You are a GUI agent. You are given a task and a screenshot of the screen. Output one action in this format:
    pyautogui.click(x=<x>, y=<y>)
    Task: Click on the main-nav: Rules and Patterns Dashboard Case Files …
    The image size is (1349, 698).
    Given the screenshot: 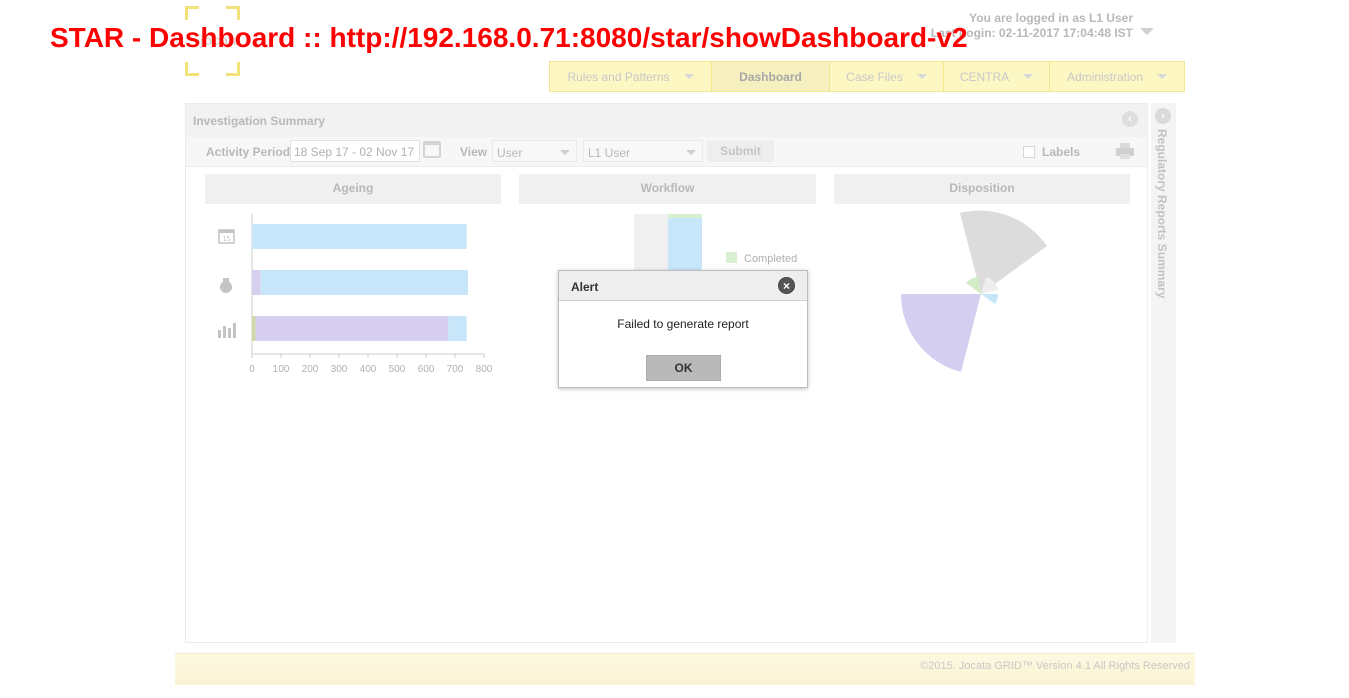 What is the action you would take?
    pyautogui.click(x=867, y=76)
    